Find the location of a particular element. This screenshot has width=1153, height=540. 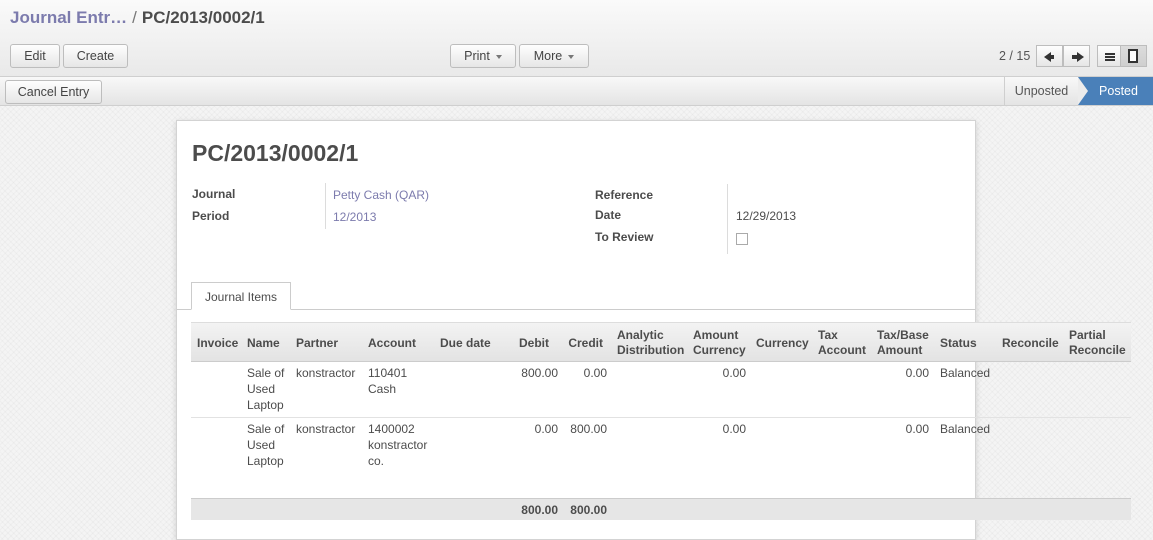

col-analytic-distribution: Analytic Distribution is located at coordinates (650, 343).